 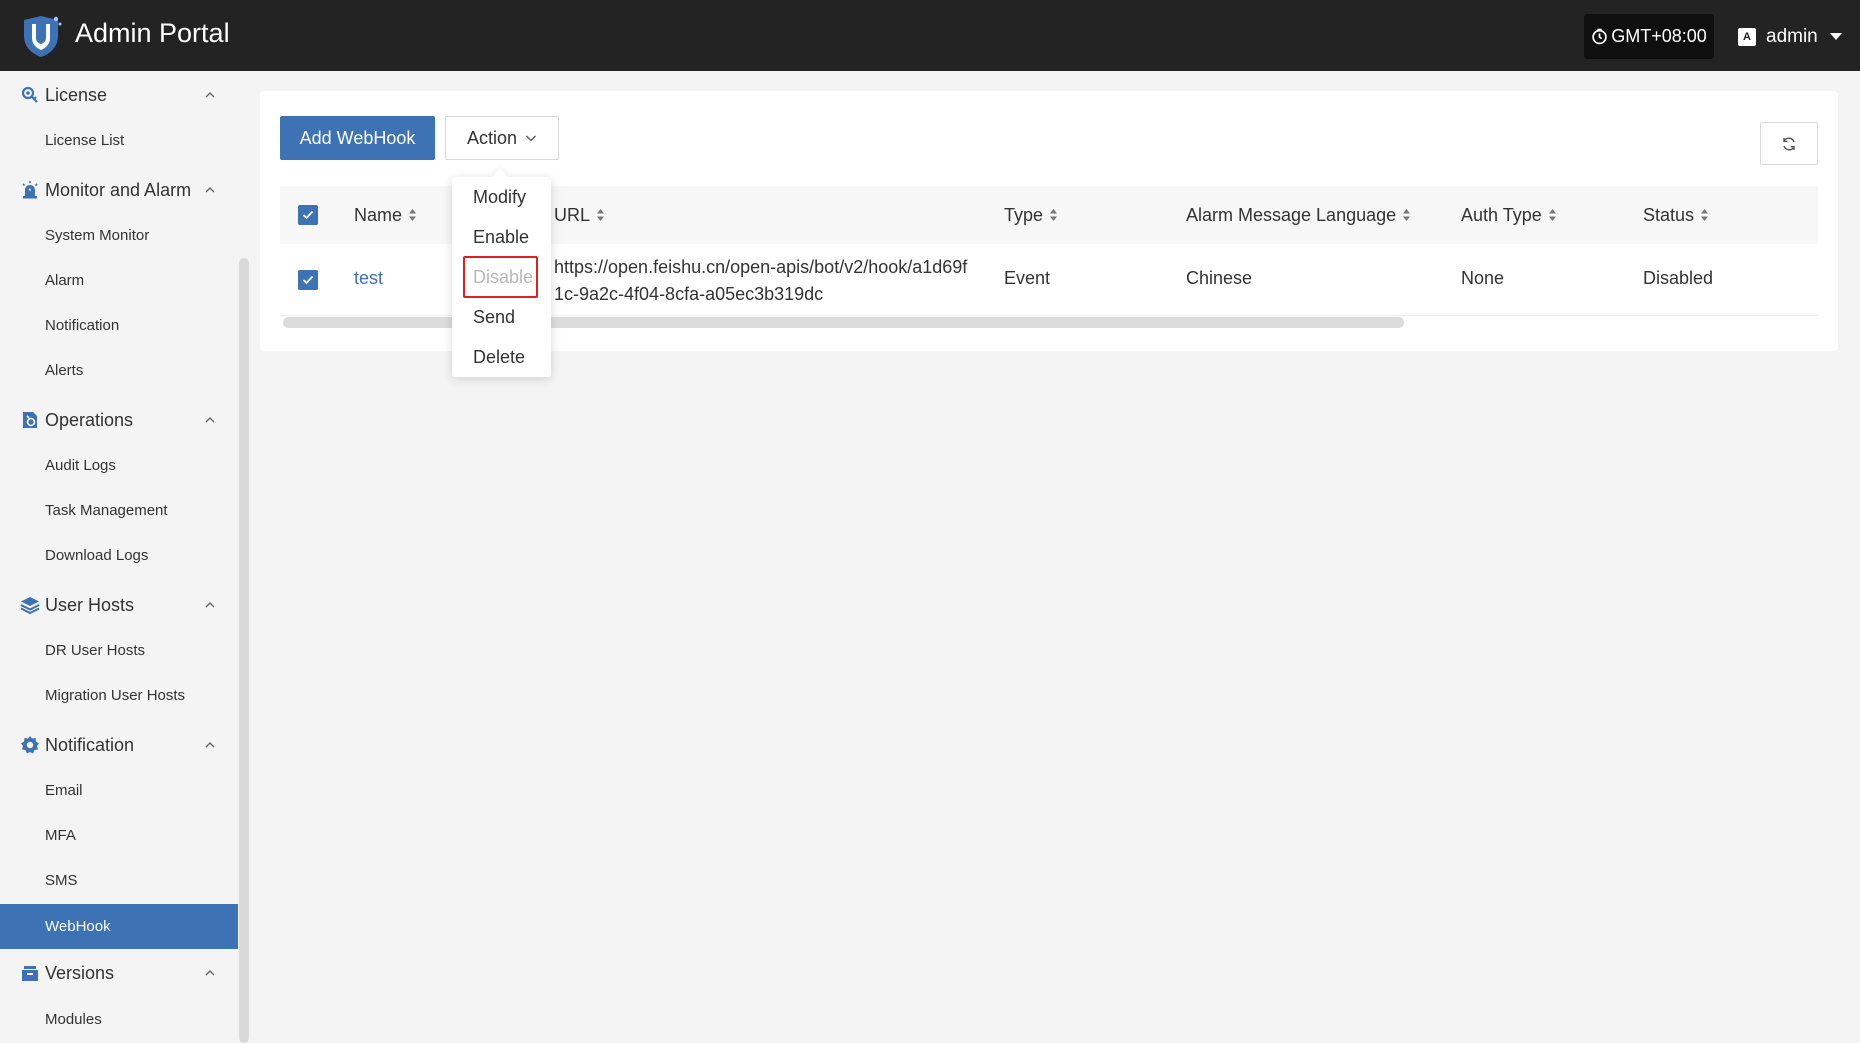 I want to click on sidebar-group-user-hosts: User Hosts, so click(x=119, y=605).